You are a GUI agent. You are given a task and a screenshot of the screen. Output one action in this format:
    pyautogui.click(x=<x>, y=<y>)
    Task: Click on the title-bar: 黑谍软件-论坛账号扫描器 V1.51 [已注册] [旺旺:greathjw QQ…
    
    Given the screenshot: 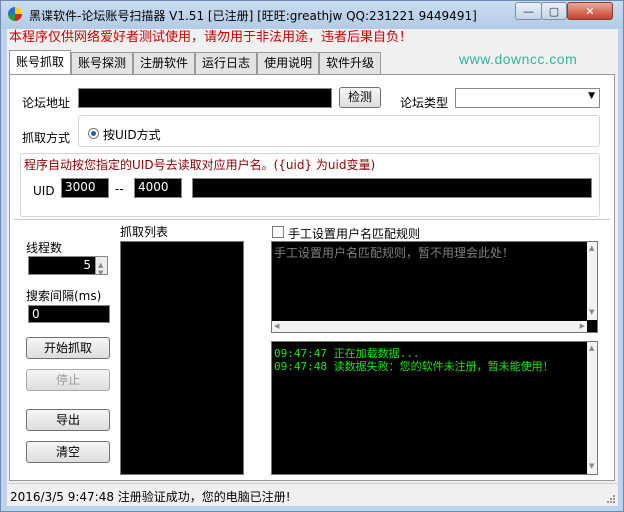 What is the action you would take?
    pyautogui.click(x=312, y=15)
    